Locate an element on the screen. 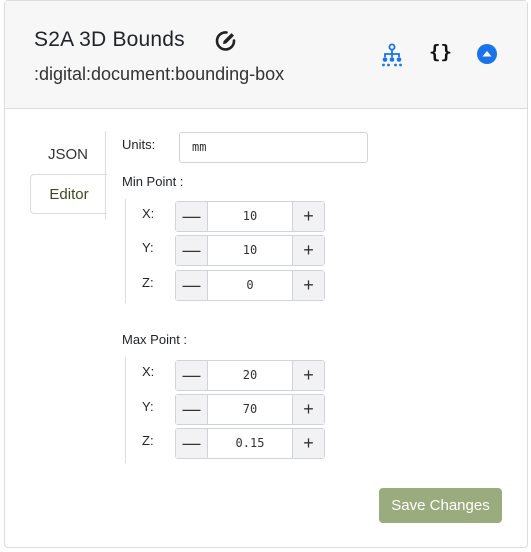 Image resolution: width=531 pixels, height=552 pixels. edit-icon is located at coordinates (226, 41).